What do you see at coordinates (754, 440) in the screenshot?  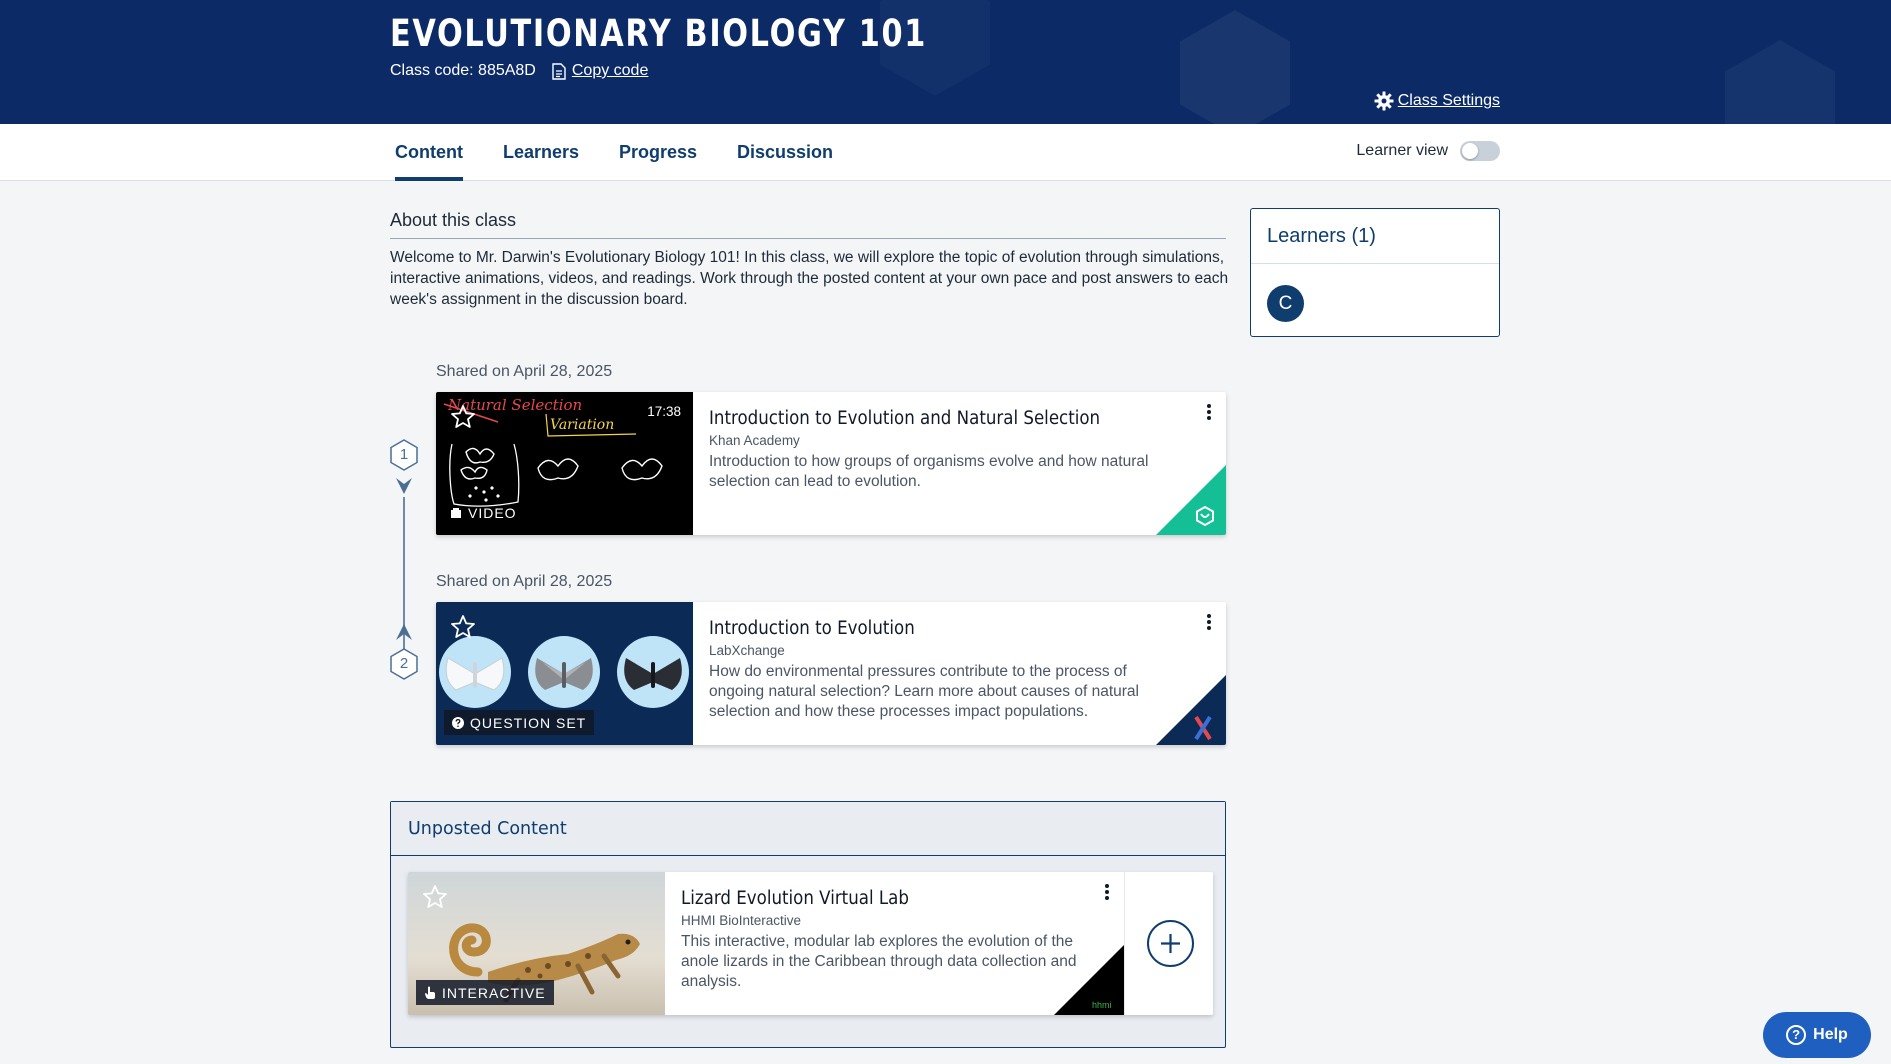 I see `card-source: Khan Academy` at bounding box center [754, 440].